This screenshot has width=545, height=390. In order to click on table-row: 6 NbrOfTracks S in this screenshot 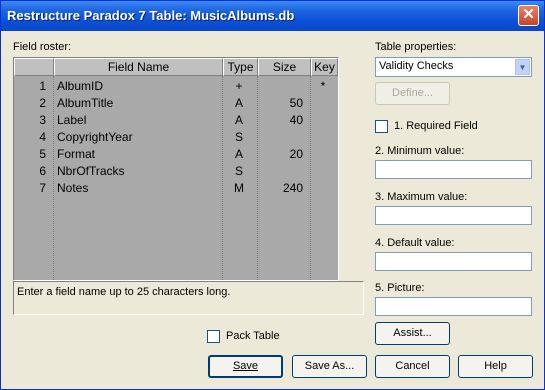, I will do `click(176, 171)`.